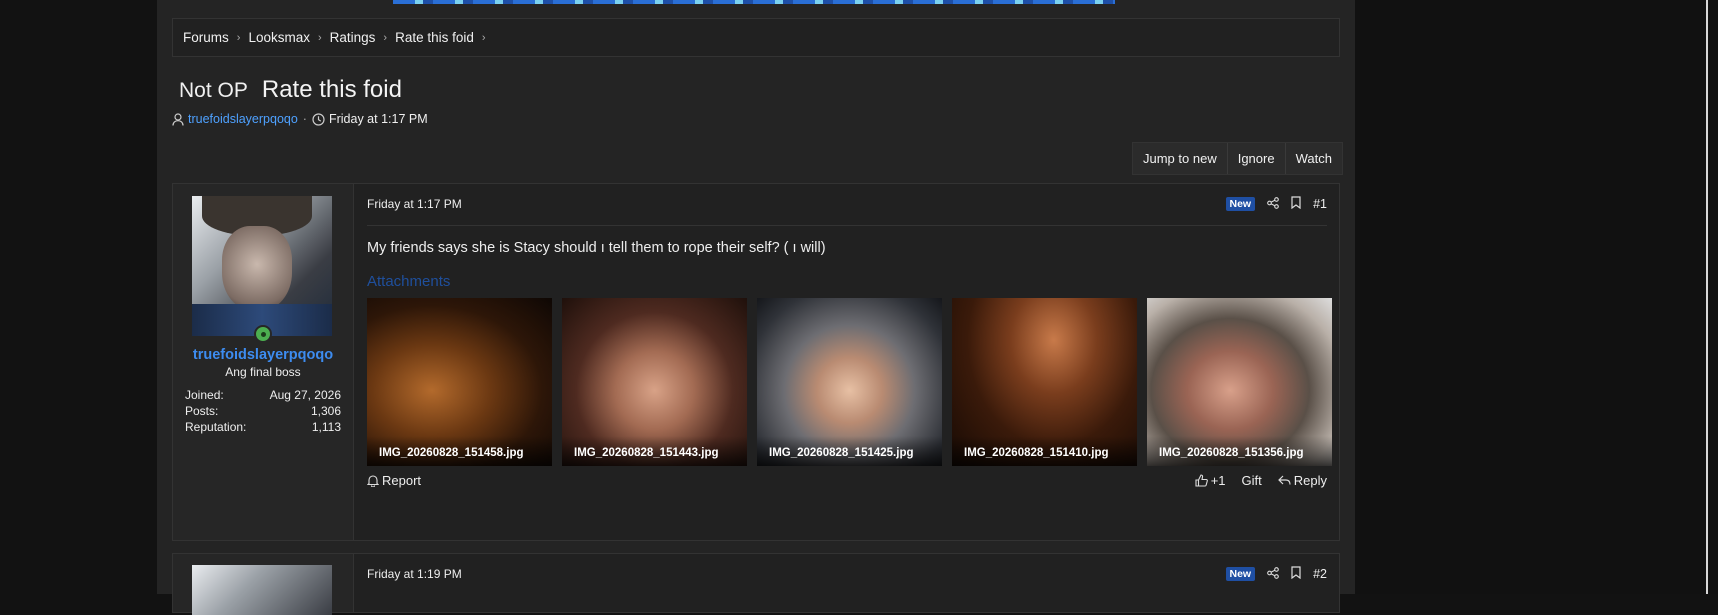  I want to click on post-username: truefoidslayerpqoqo, so click(263, 355).